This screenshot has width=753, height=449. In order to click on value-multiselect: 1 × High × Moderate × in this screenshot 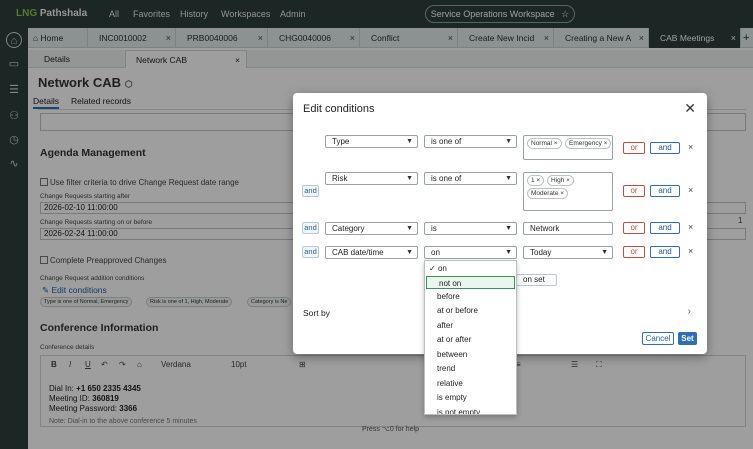, I will do `click(568, 191)`.